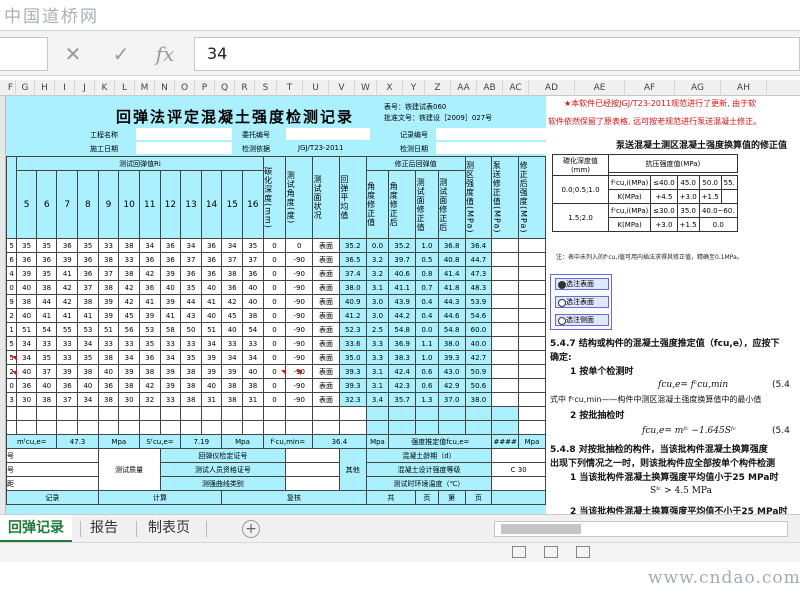  What do you see at coordinates (105, 88) in the screenshot?
I see `column-label: K` at bounding box center [105, 88].